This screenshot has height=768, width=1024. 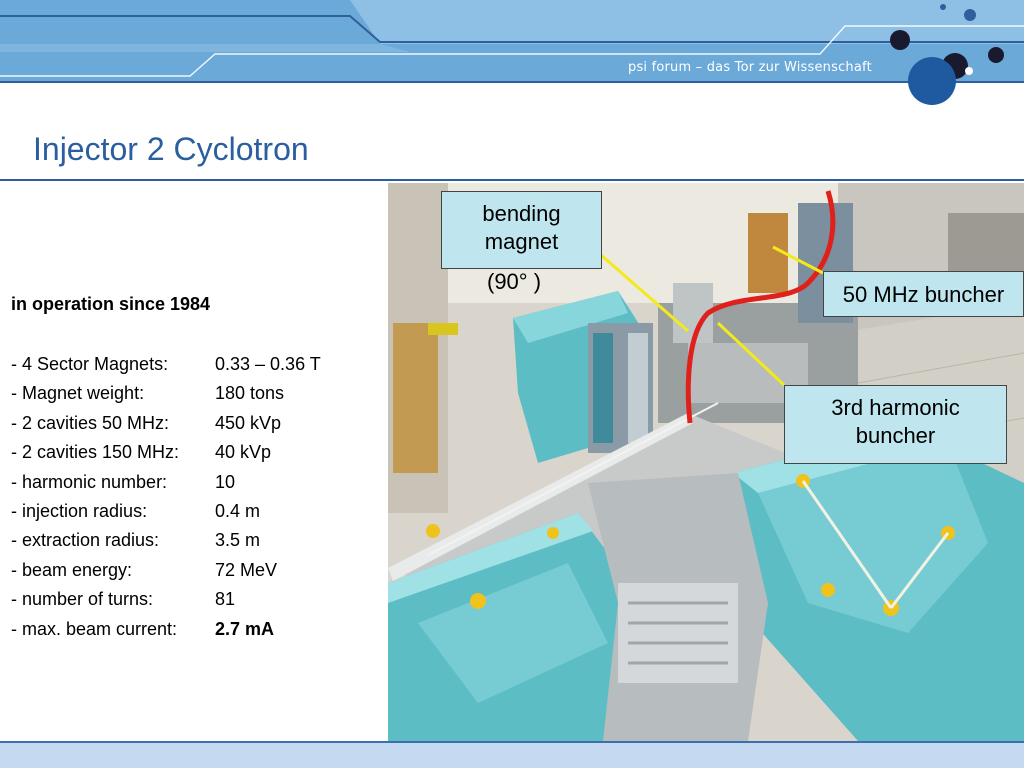 What do you see at coordinates (514, 281) in the screenshot?
I see `callout-bending-line3: (90° )` at bounding box center [514, 281].